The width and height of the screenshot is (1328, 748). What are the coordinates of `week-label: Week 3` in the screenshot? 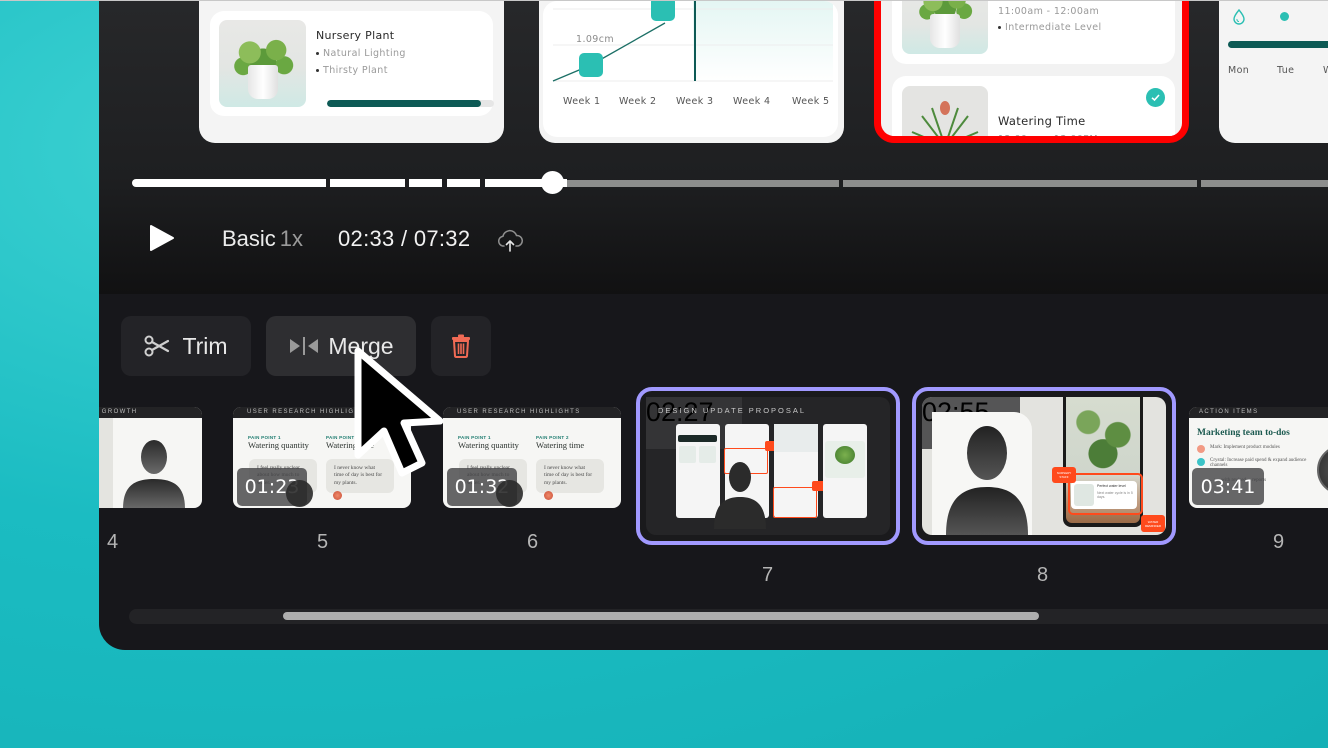 It's located at (695, 101).